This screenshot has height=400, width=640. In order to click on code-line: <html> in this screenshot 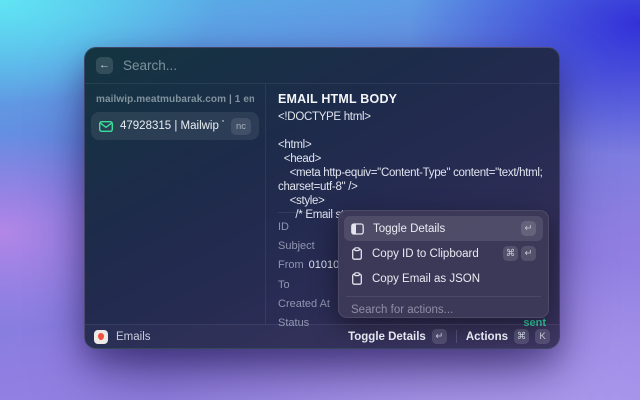, I will do `click(295, 145)`.